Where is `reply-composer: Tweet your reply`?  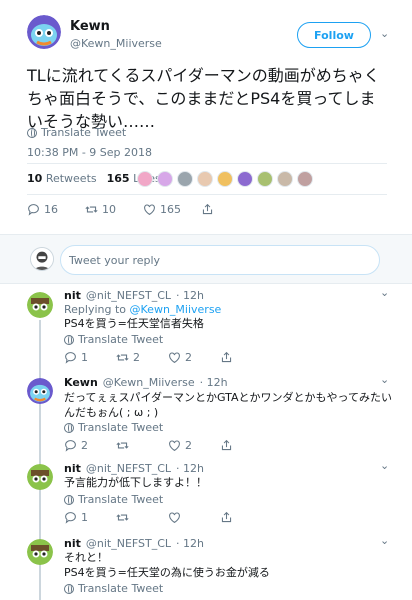
reply-composer: Tweet your reply is located at coordinates (206, 259).